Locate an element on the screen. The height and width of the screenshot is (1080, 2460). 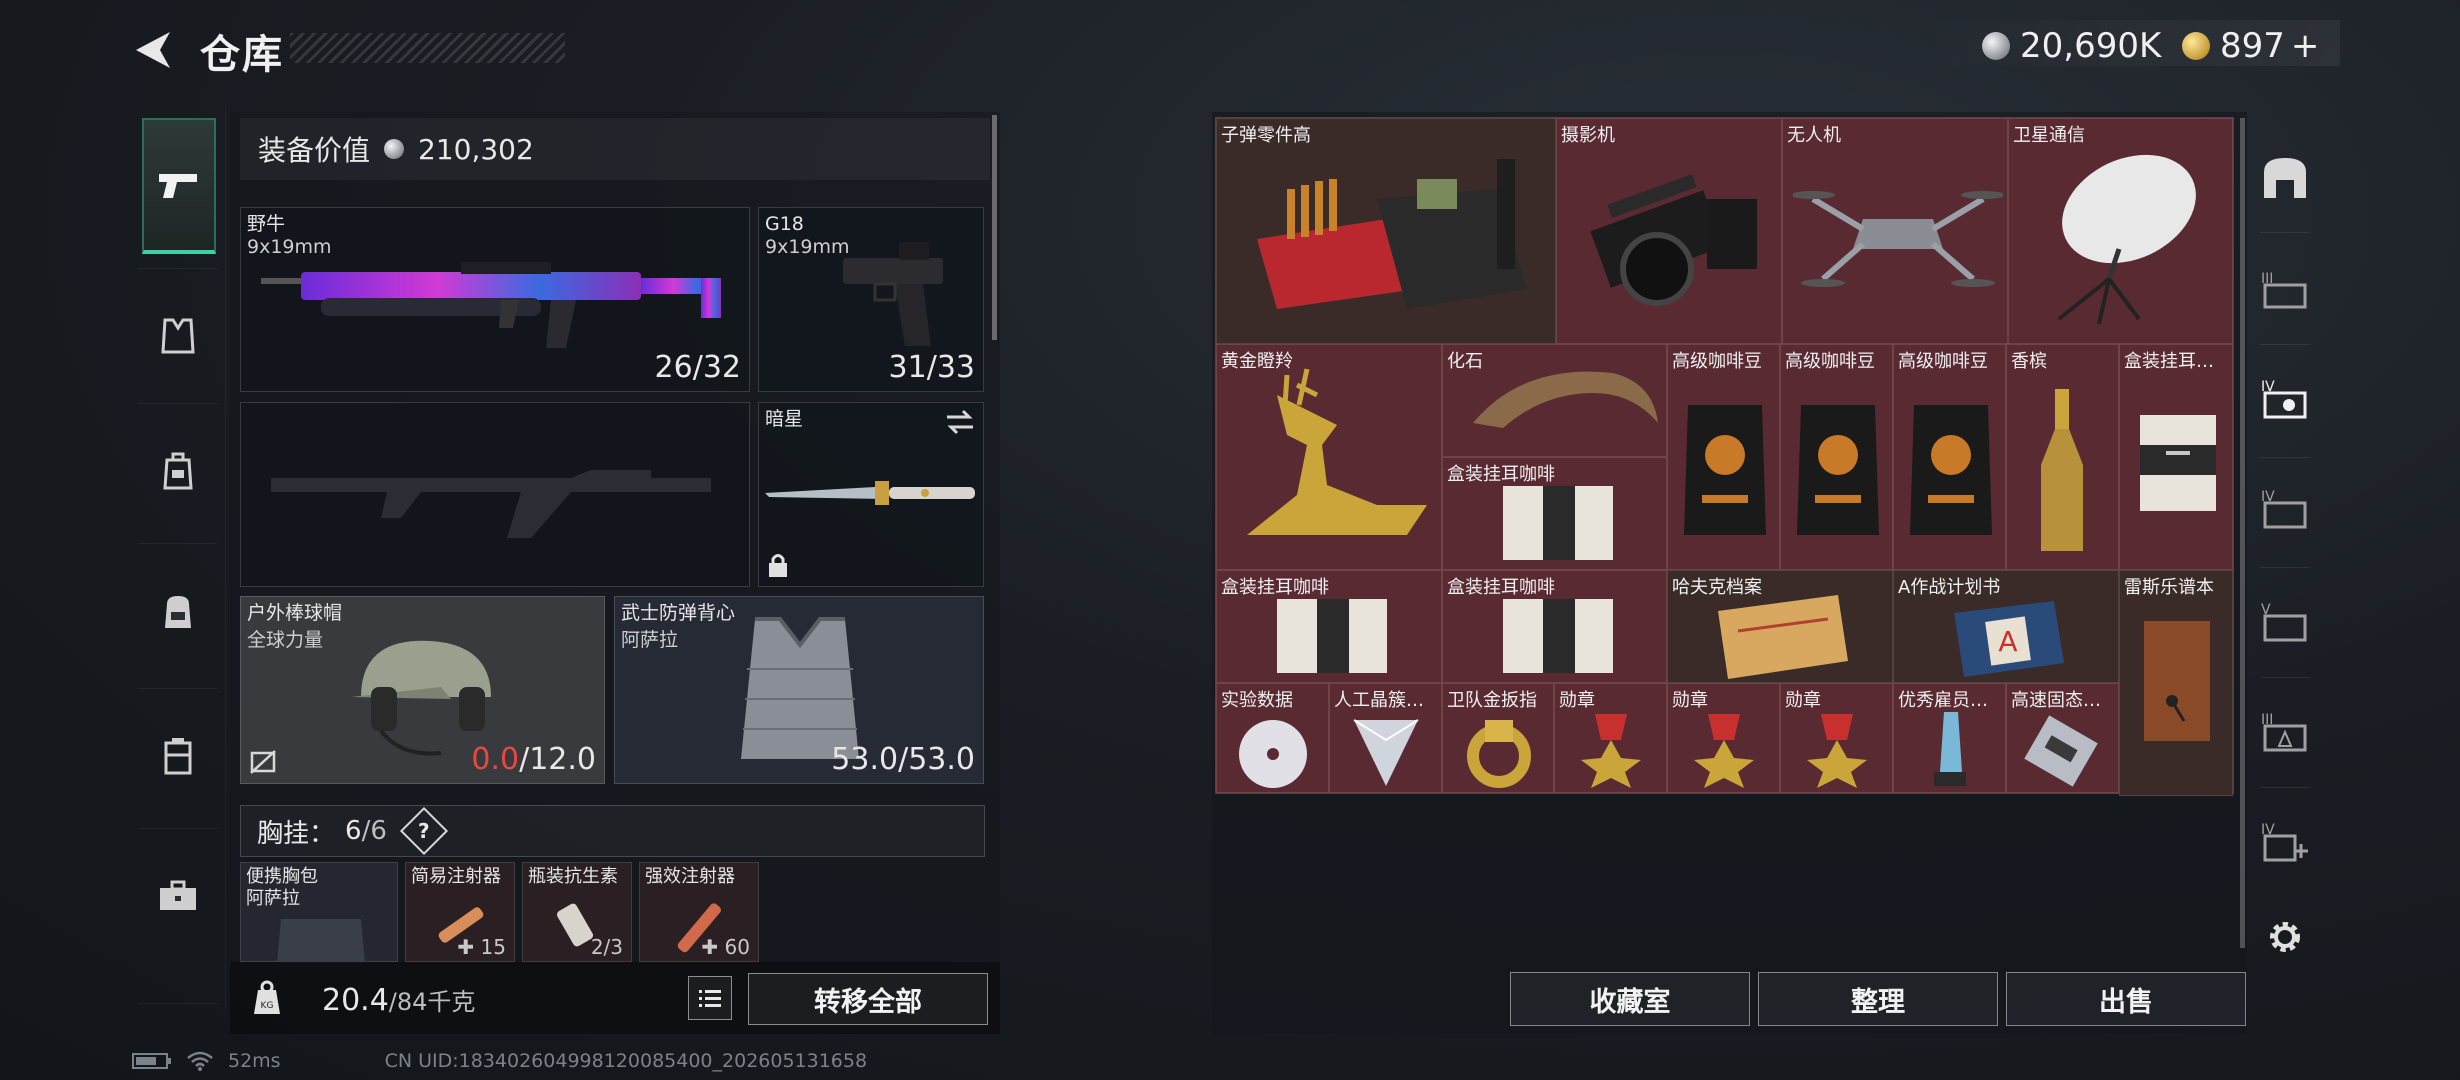
gold-ring-image is located at coordinates (1499, 754).